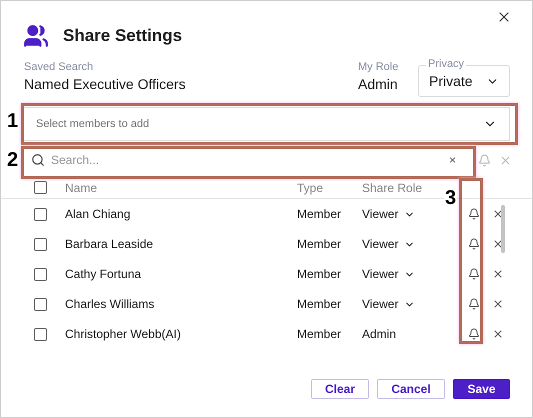 This screenshot has width=533, height=418. Describe the element at coordinates (103, 274) in the screenshot. I see `member-name: Cathy Fortuna` at that location.